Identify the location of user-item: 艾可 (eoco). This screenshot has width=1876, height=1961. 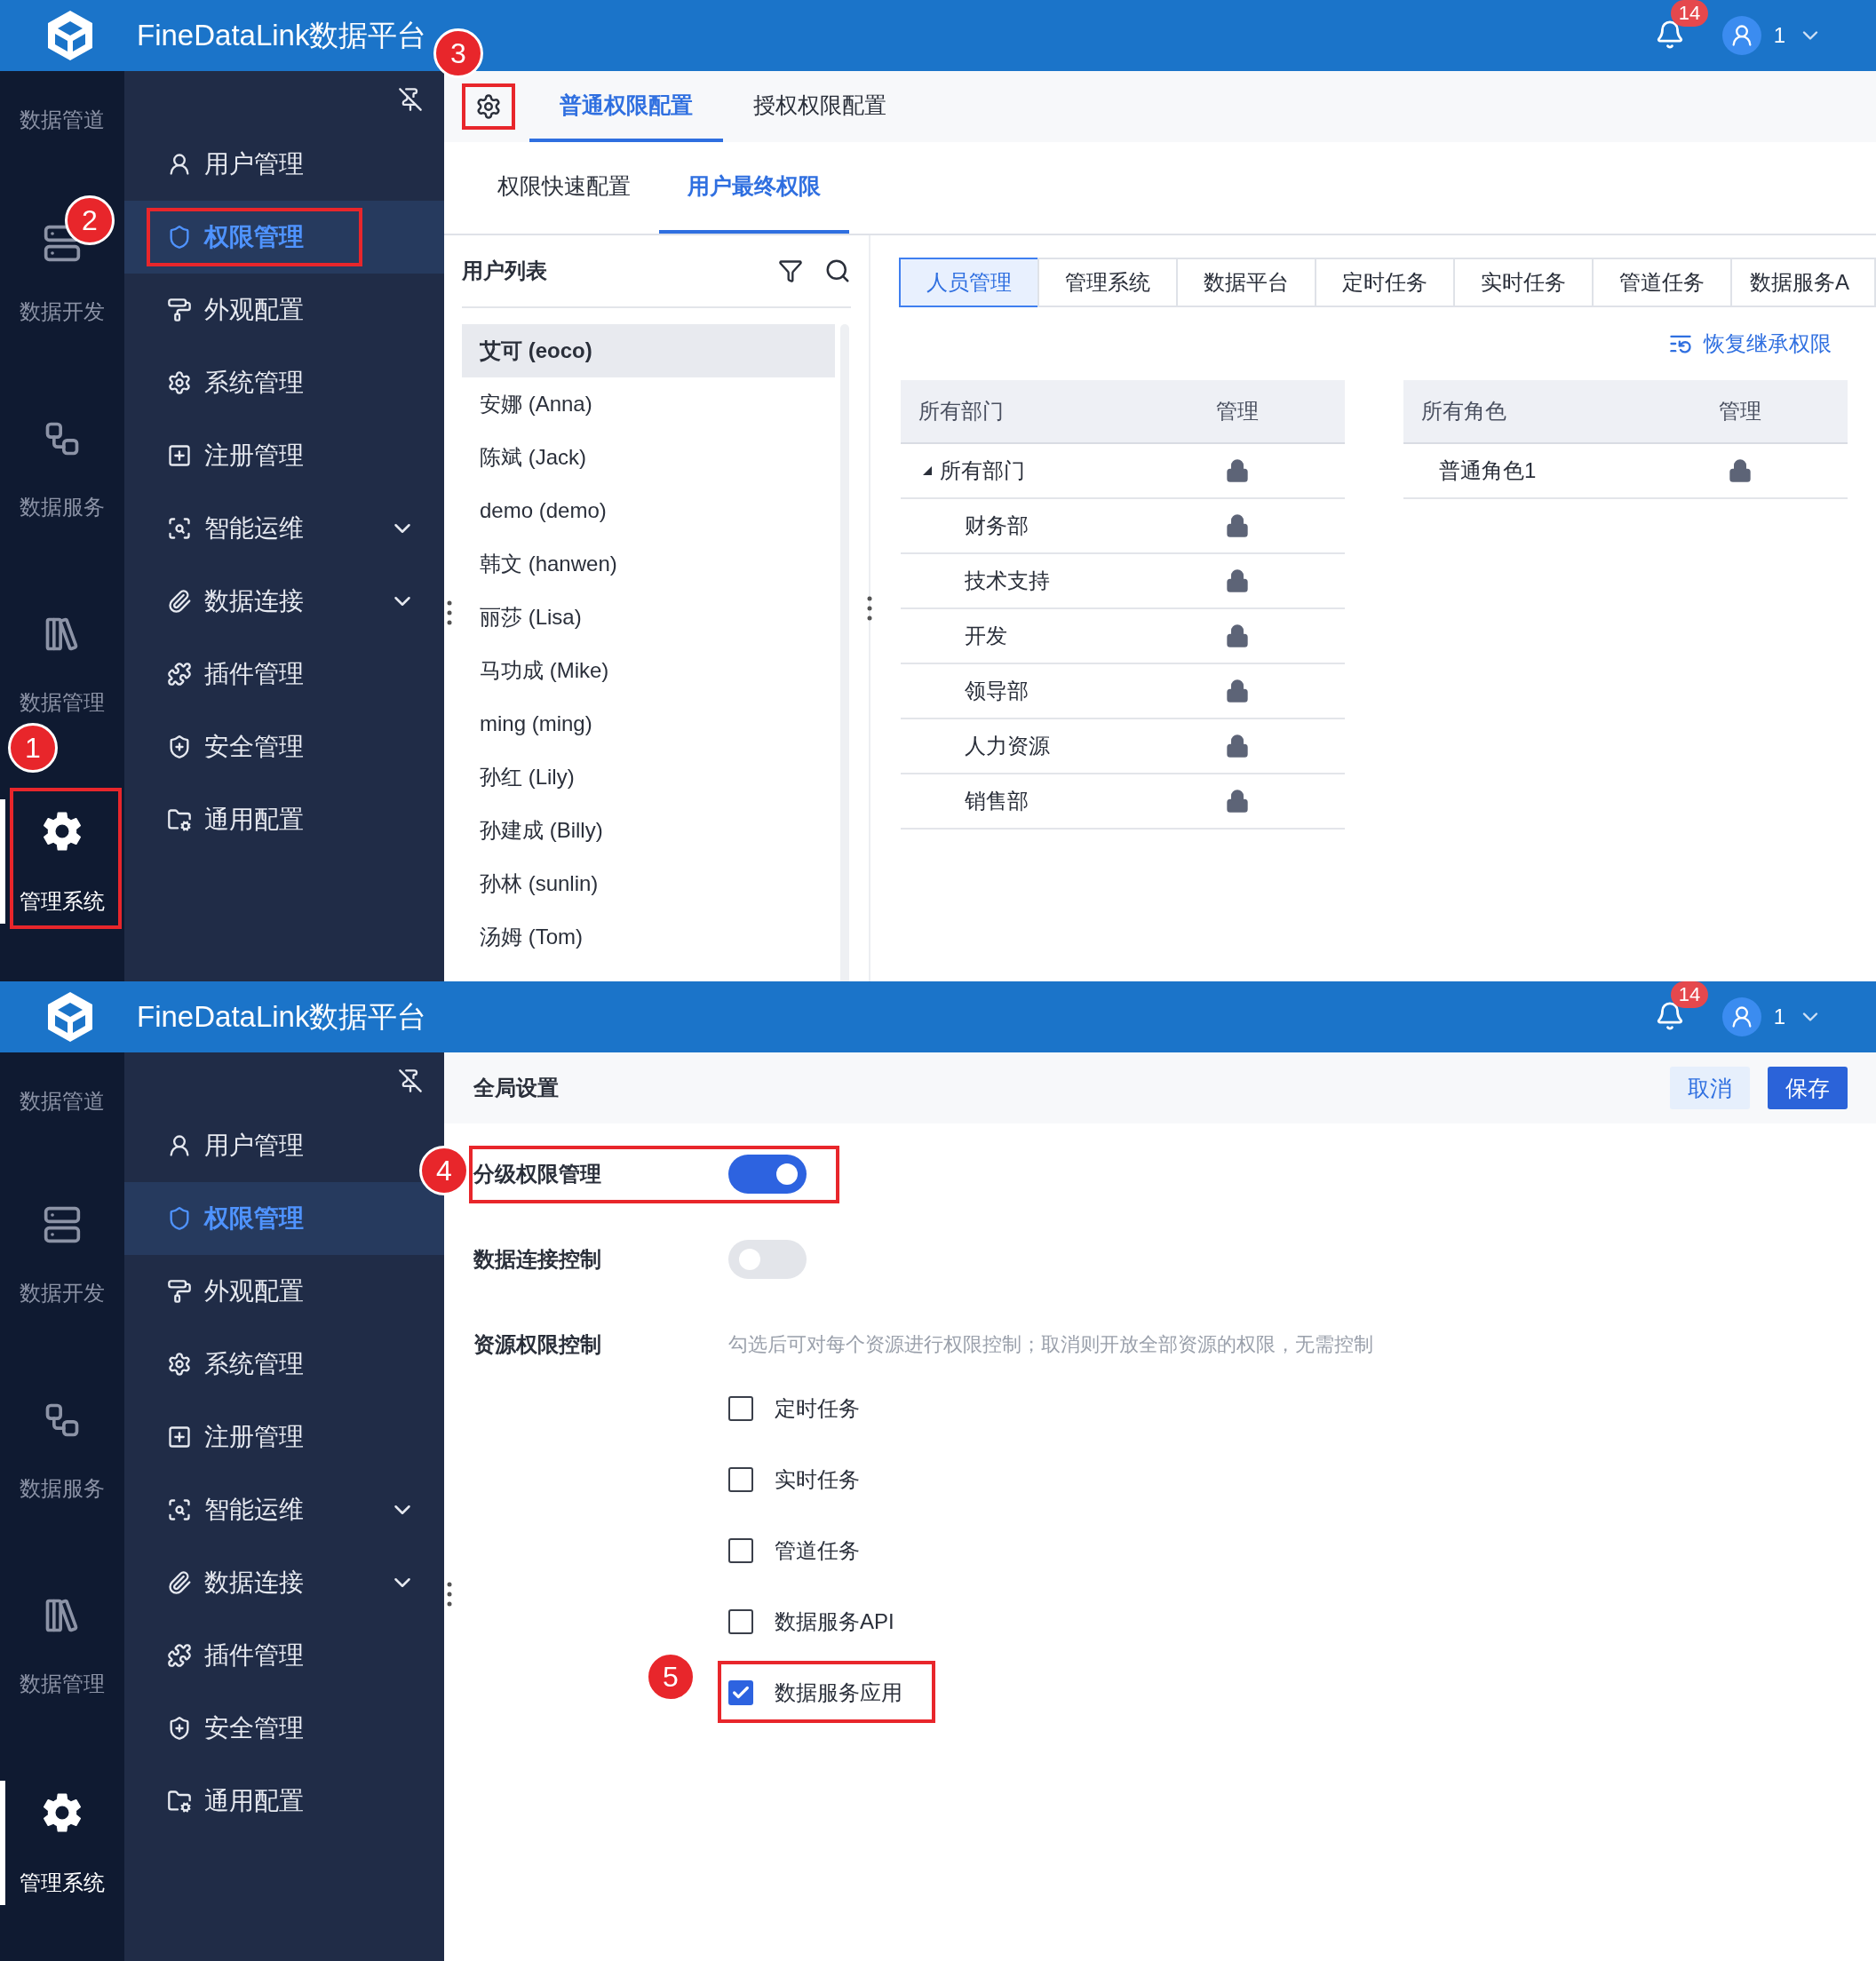
(648, 350).